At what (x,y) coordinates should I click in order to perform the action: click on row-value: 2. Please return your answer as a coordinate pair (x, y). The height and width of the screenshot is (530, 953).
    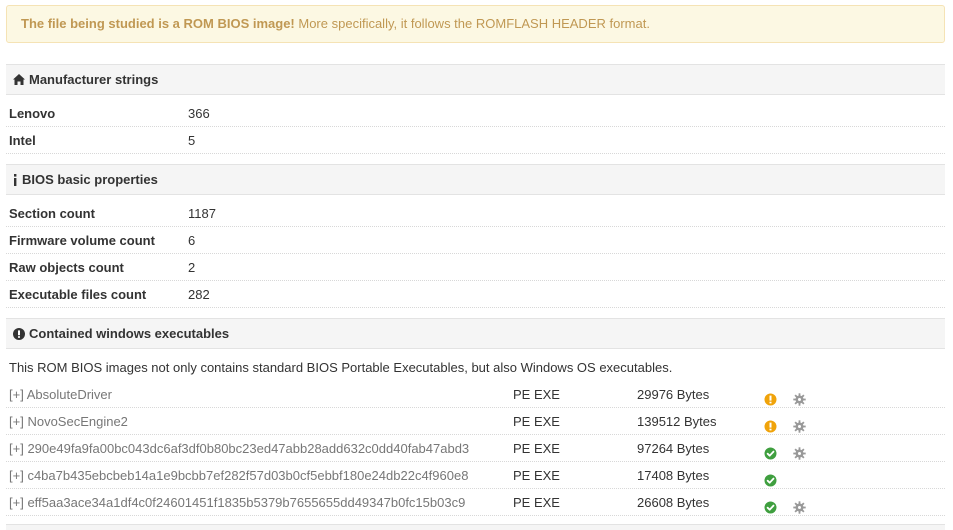
    Looking at the image, I should click on (192, 267).